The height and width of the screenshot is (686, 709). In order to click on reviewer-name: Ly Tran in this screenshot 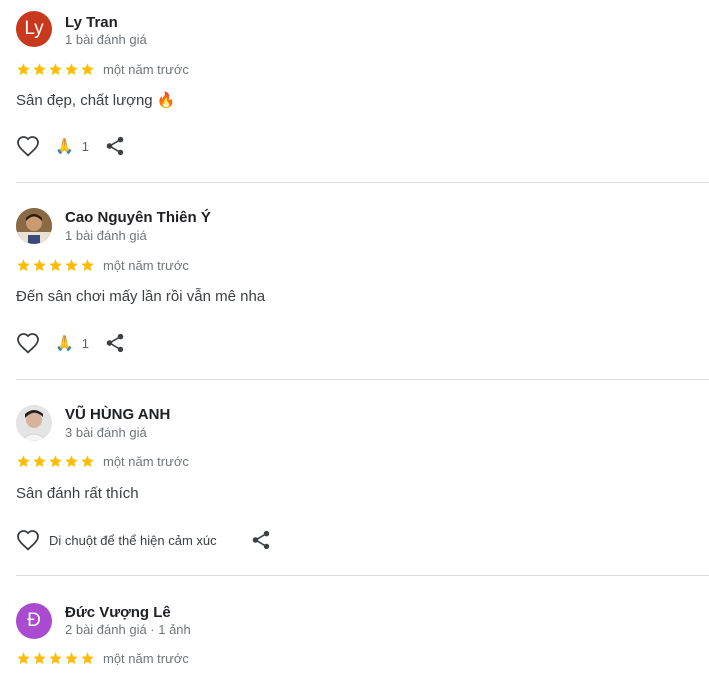, I will do `click(91, 22)`.